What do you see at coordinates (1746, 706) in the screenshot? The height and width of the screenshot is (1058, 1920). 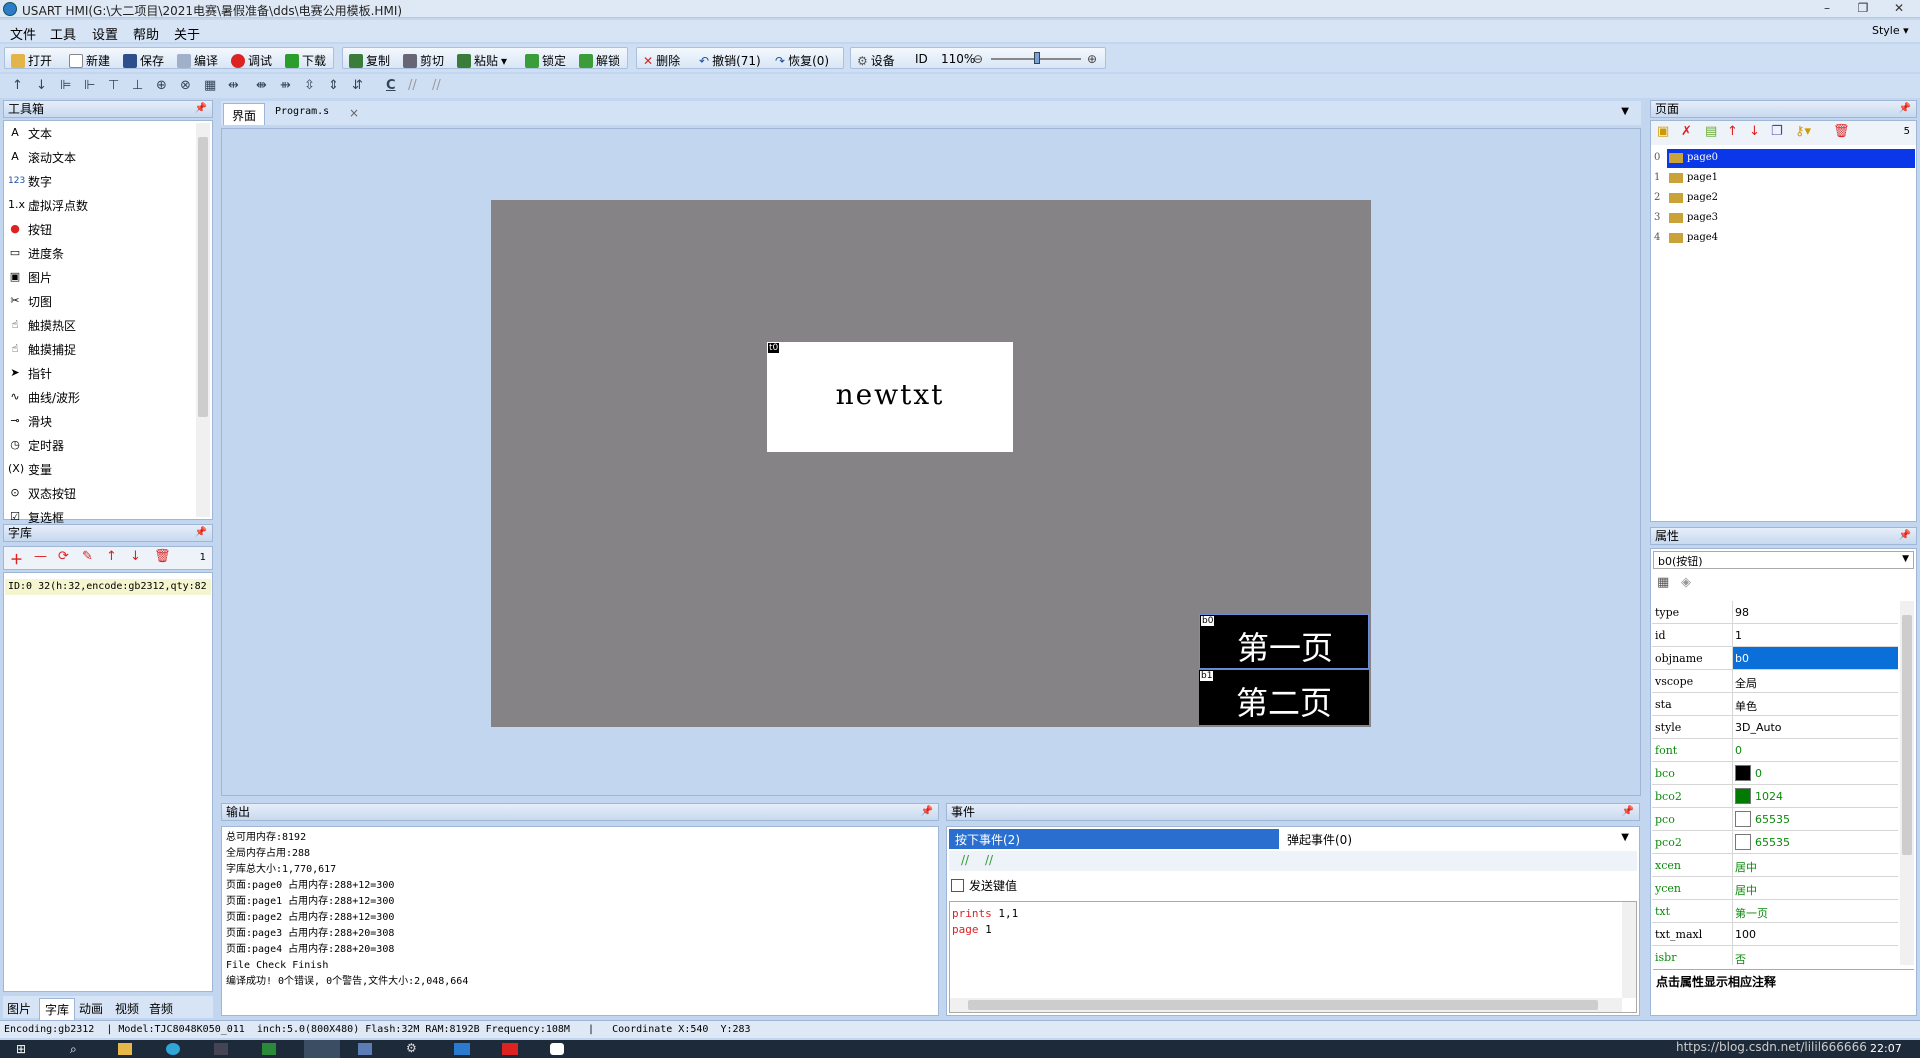 I see `prop-value: 单色` at bounding box center [1746, 706].